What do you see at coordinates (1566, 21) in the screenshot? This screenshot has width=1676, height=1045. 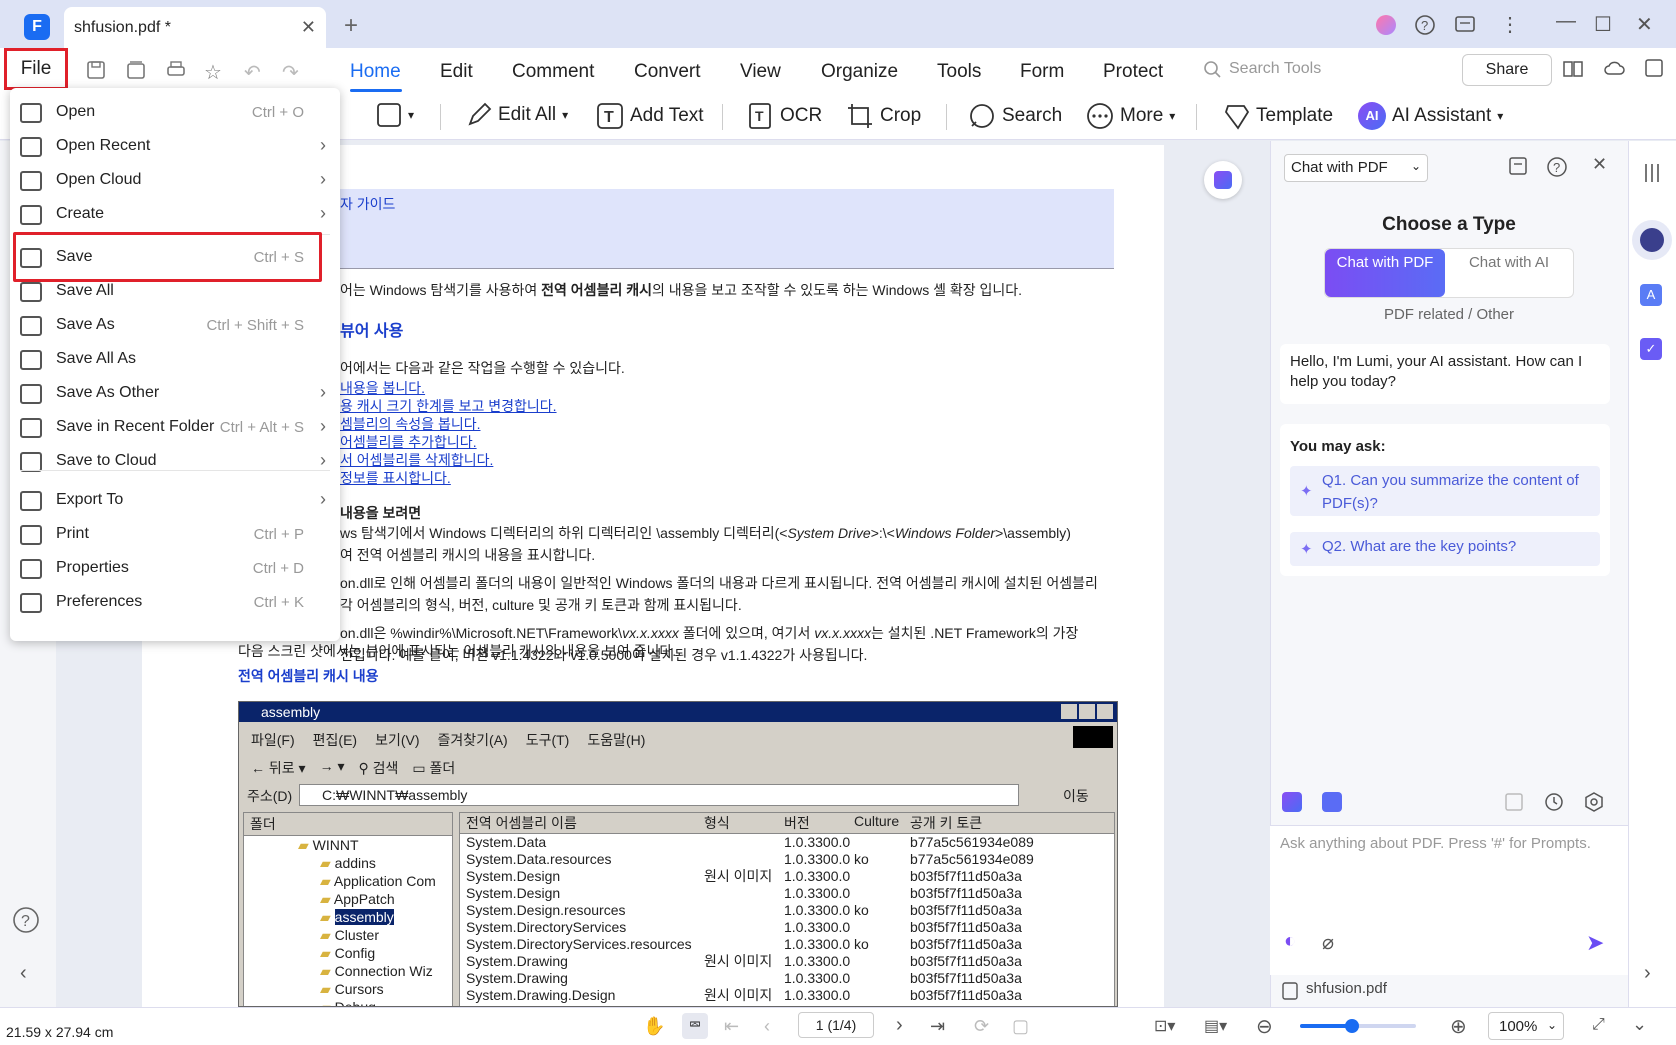 I see `minimize-icon: —` at bounding box center [1566, 21].